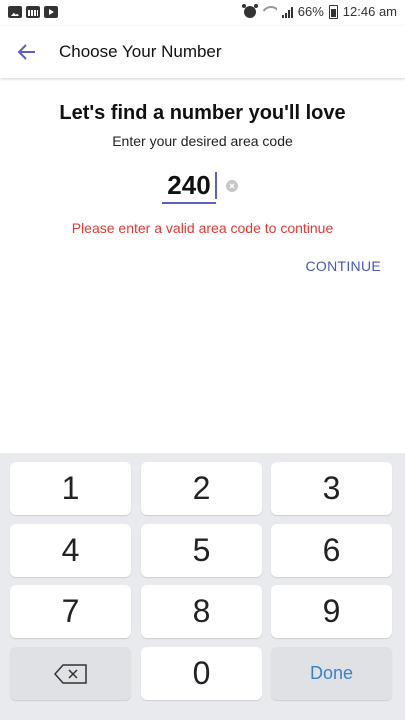 The width and height of the screenshot is (405, 720). I want to click on key-9: 9, so click(331, 611).